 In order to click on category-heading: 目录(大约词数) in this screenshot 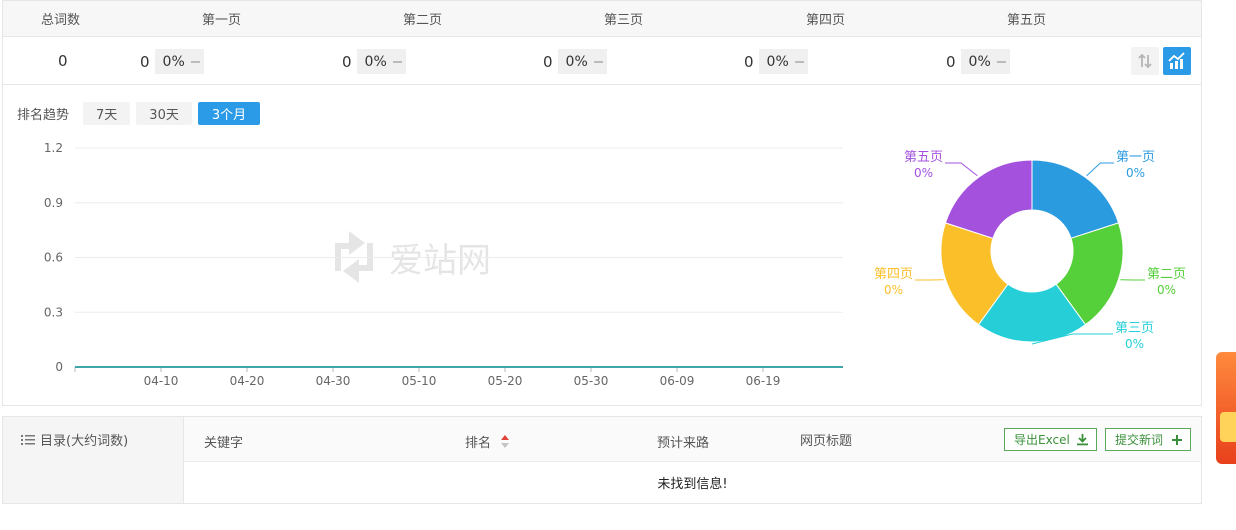, I will do `click(74, 439)`.